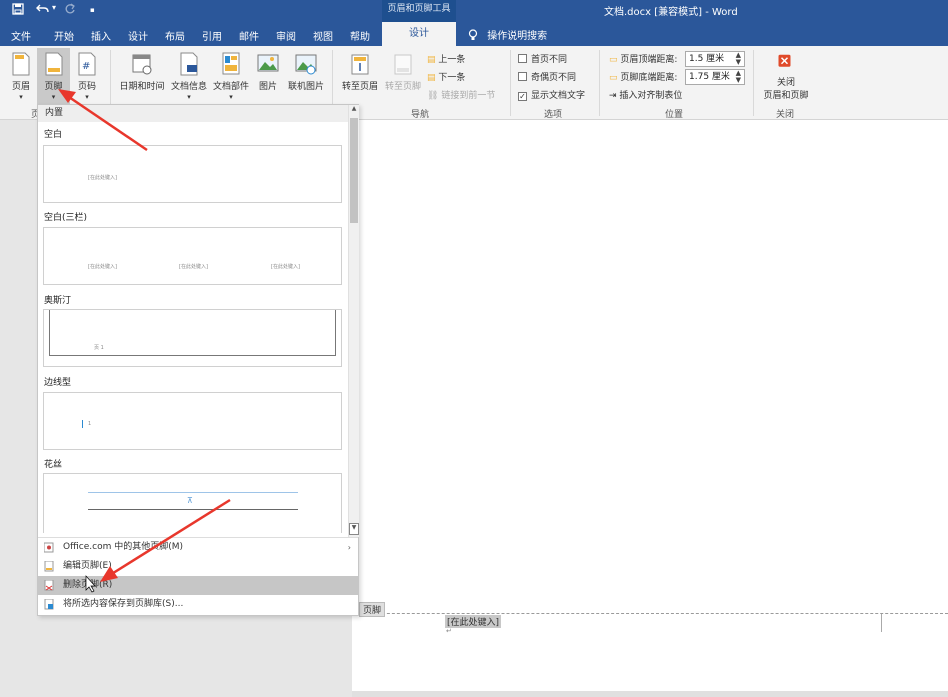 The width and height of the screenshot is (948, 697). What do you see at coordinates (86, 87) in the screenshot?
I see `page-number-label: 页码` at bounding box center [86, 87].